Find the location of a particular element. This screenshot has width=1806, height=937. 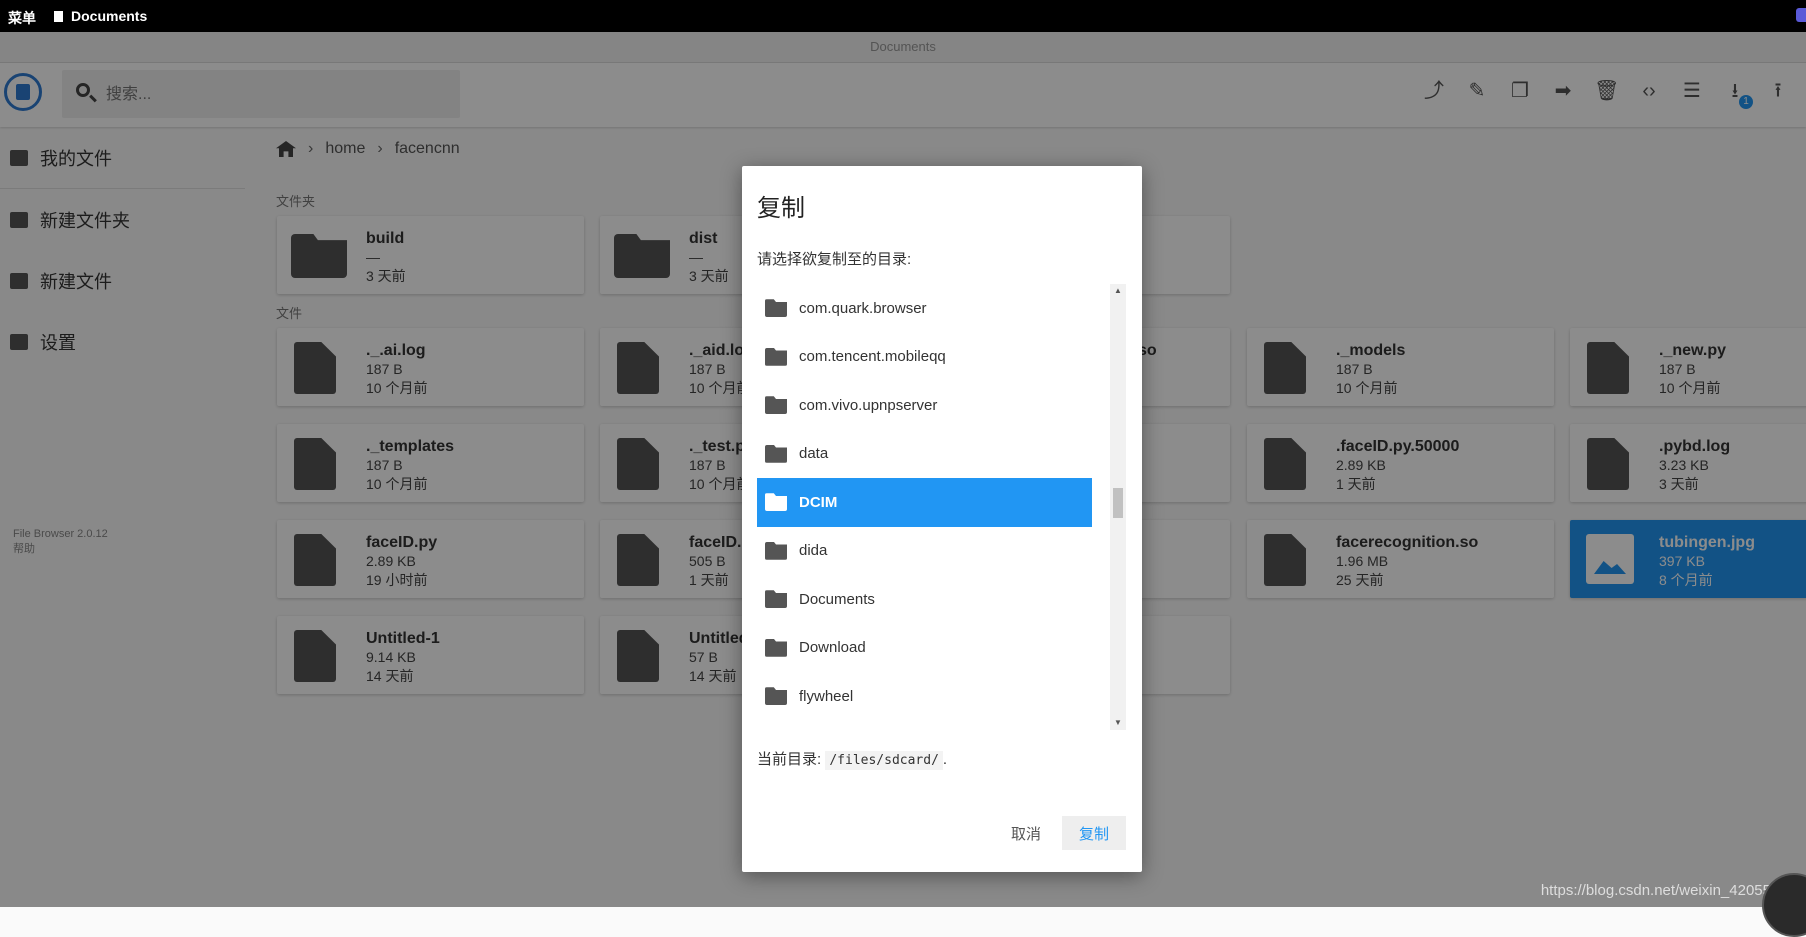

os-tab-label: Documents is located at coordinates (109, 16).